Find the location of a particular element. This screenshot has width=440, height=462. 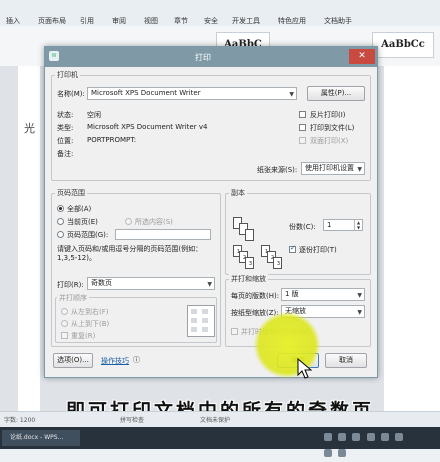

print-to-file-checkbox is located at coordinates (302, 127).